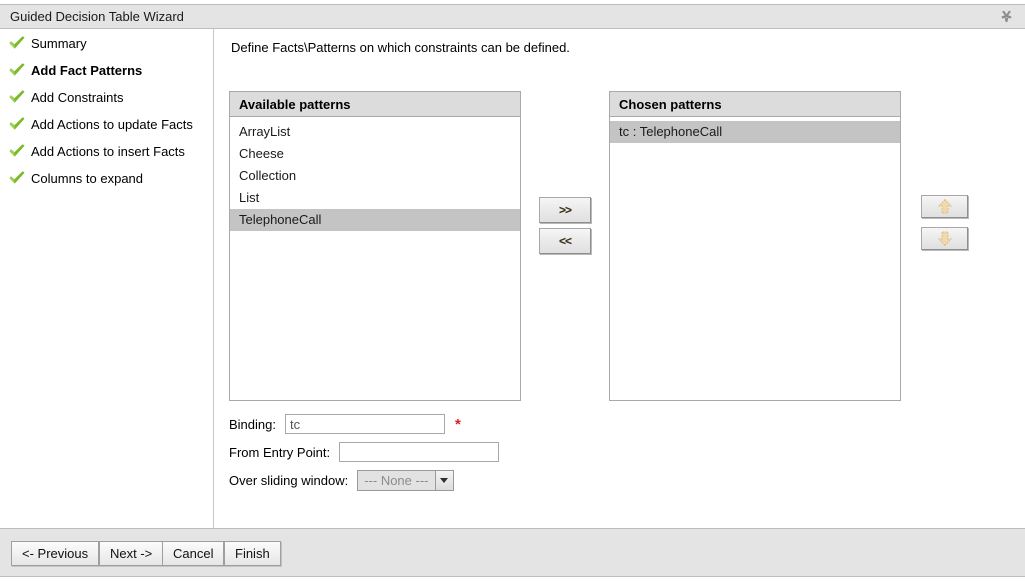 The width and height of the screenshot is (1025, 582). What do you see at coordinates (112, 124) in the screenshot?
I see `sidebar-item-label: Add Actions to update Facts` at bounding box center [112, 124].